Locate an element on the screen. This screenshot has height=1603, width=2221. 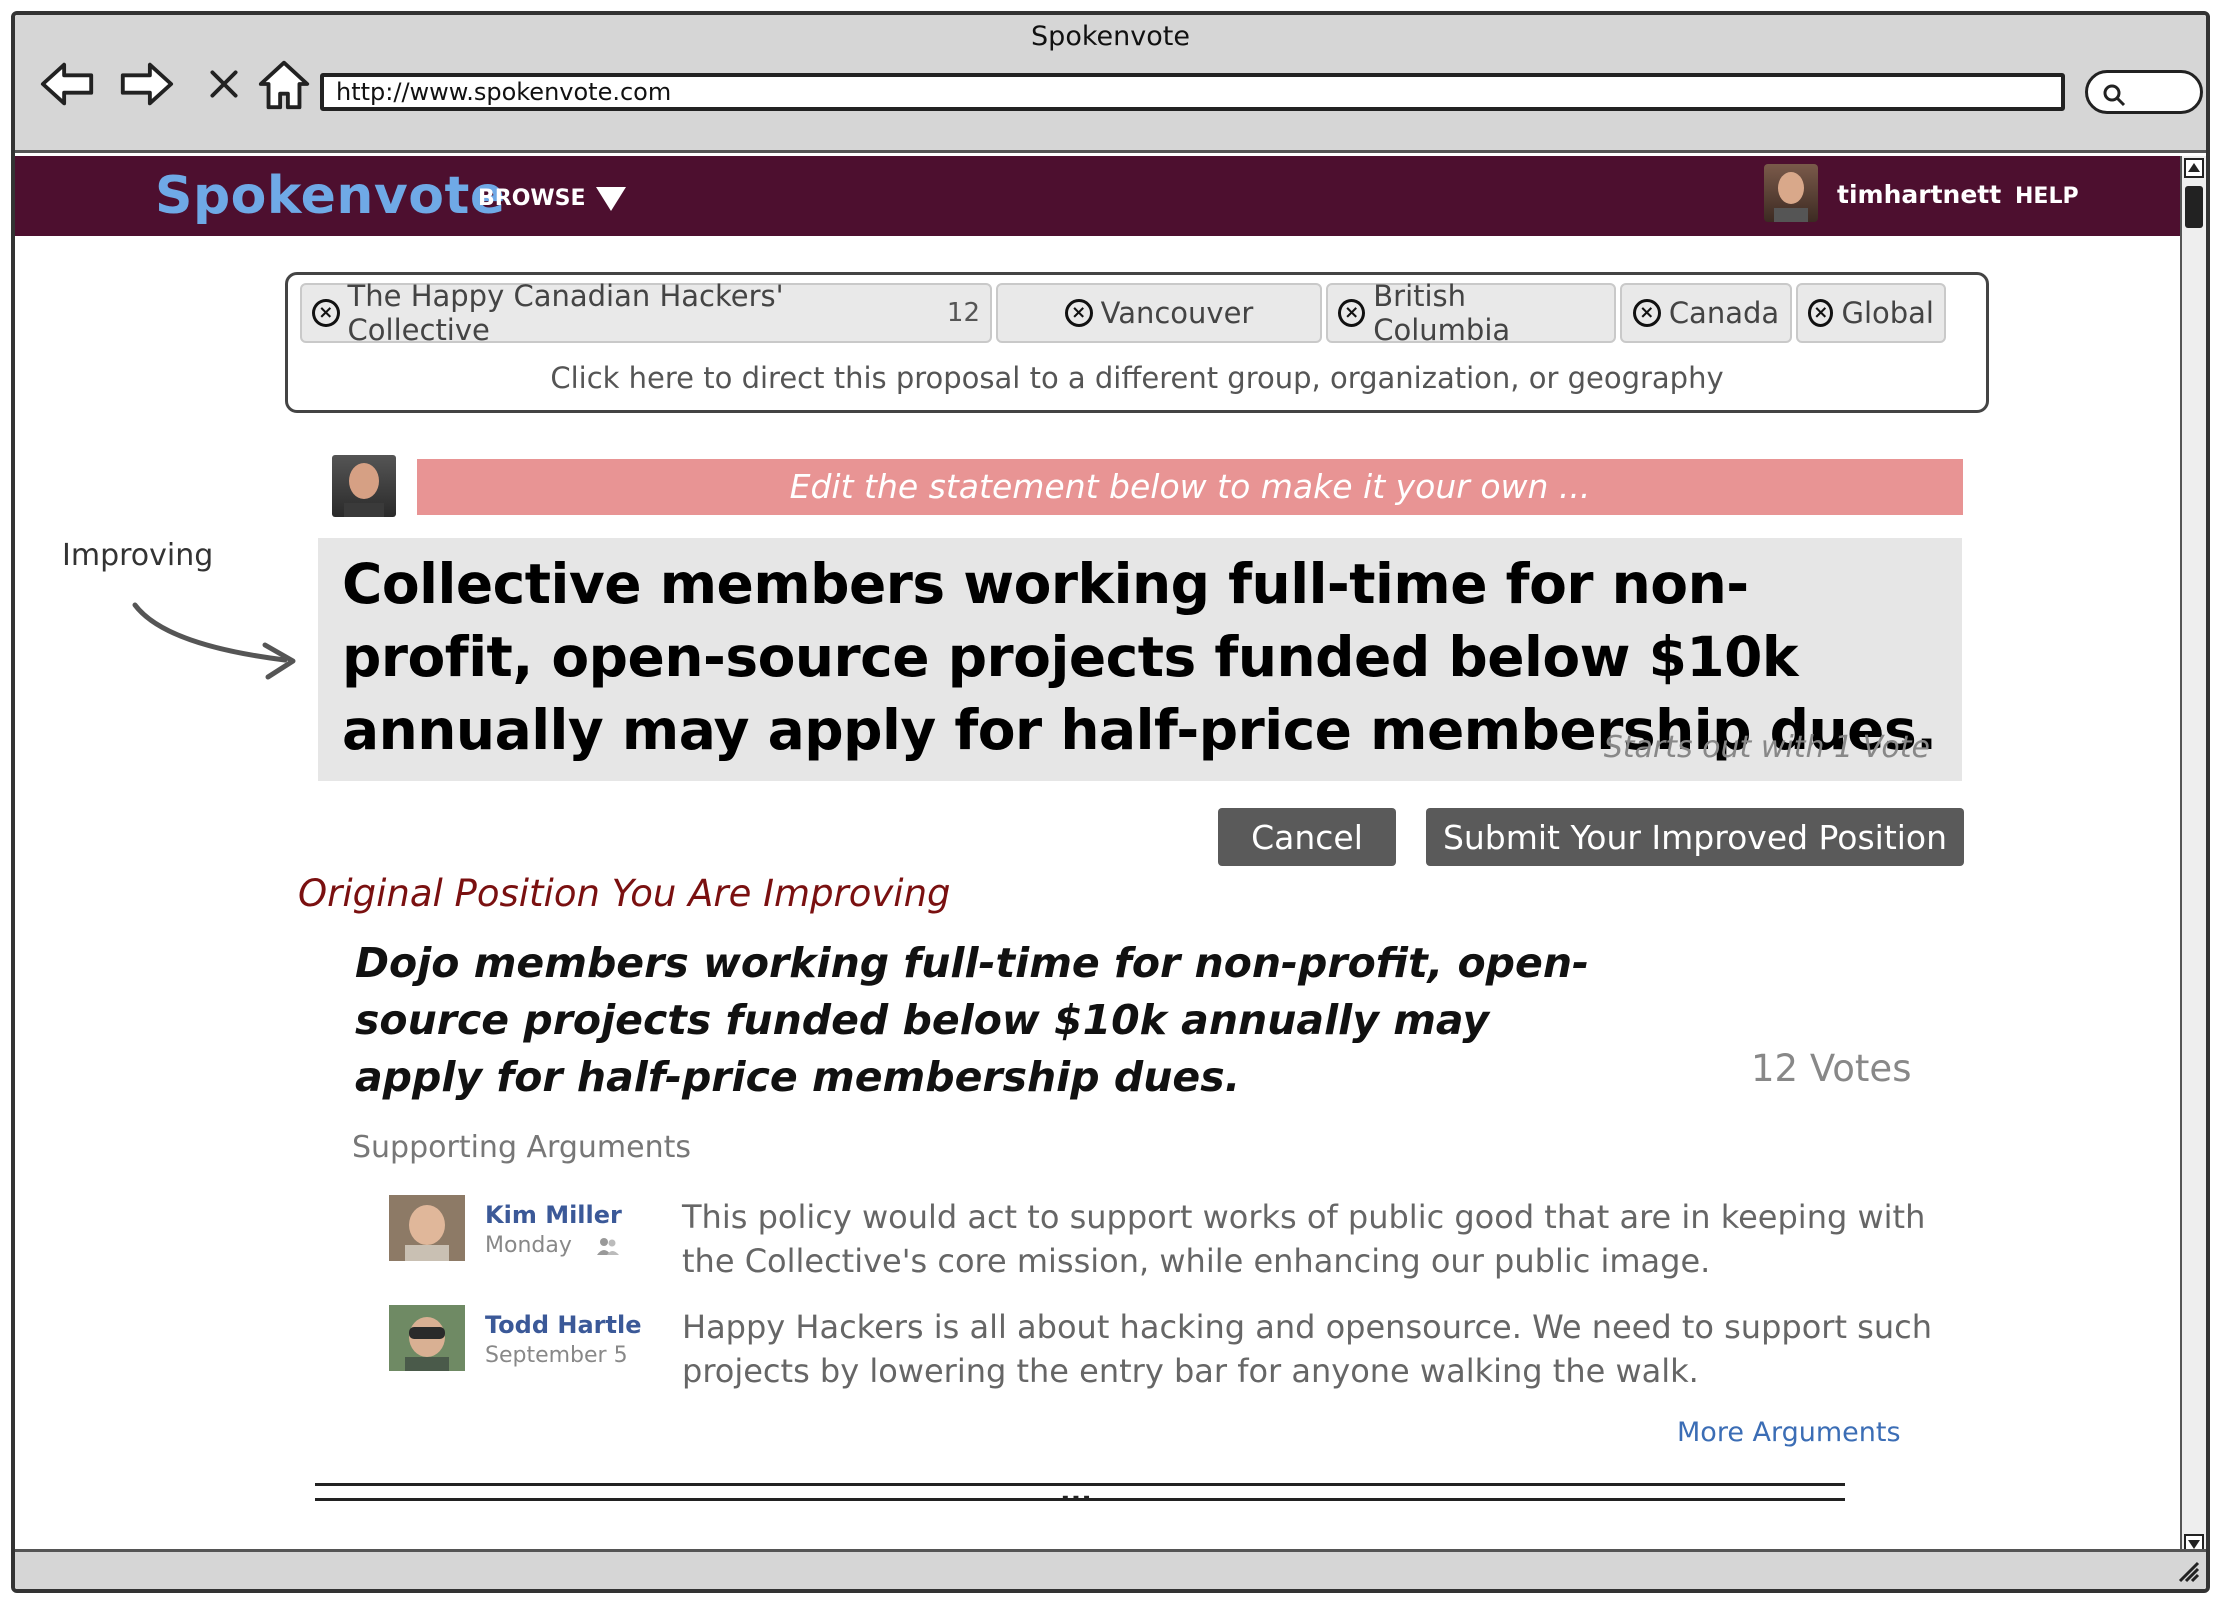
vertical-scrollbar is located at coordinates (2193, 856).